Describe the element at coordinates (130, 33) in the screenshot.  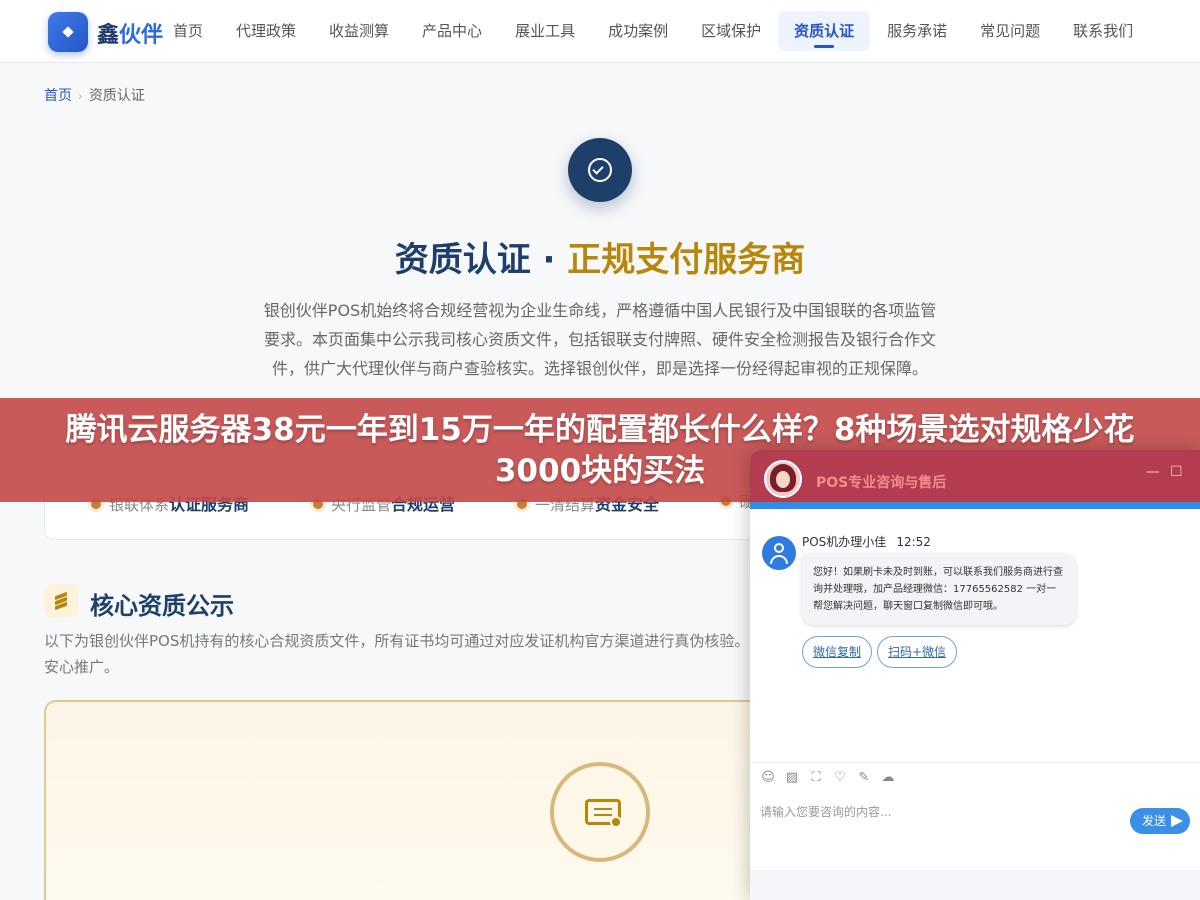
I see `logo-text: 鑫伙伴` at that location.